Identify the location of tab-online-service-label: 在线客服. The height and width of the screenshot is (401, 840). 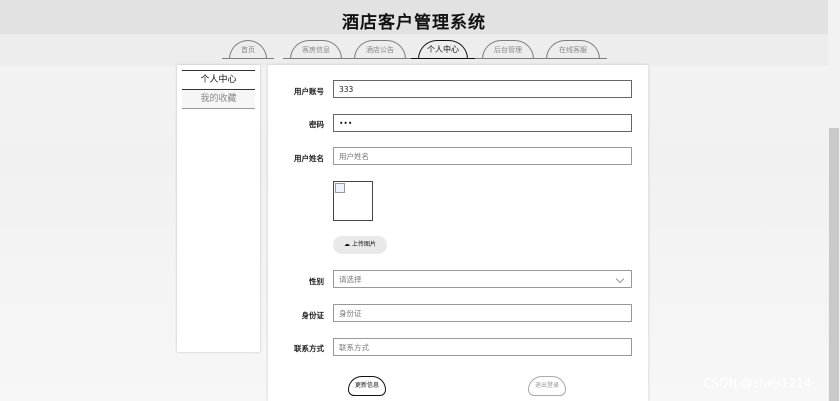
(573, 50).